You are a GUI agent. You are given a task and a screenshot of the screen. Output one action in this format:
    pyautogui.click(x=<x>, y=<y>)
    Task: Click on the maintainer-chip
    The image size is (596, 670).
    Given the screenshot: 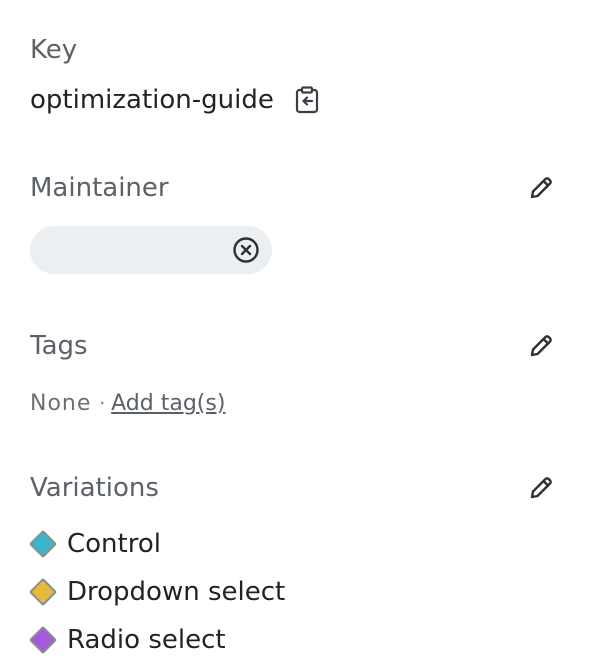 What is the action you would take?
    pyautogui.click(x=151, y=250)
    